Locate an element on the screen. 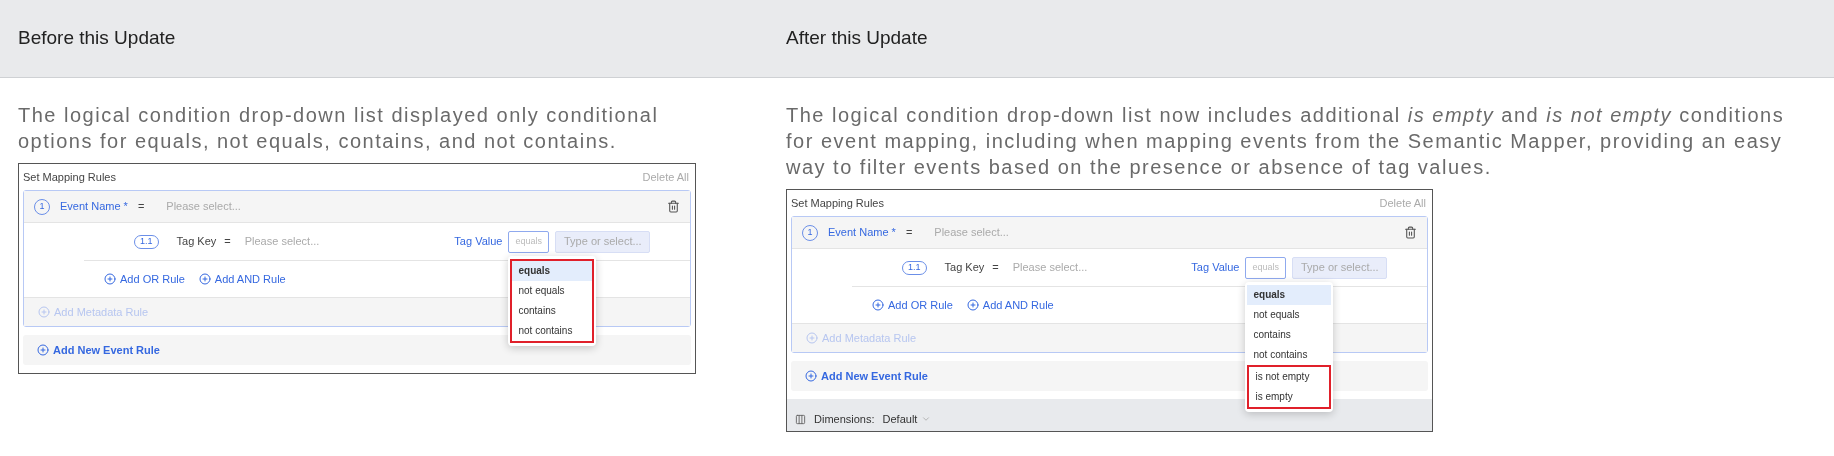  description-text: The logical condition drop-down list displayed only conditional options for equals, not equals, contains, and not contains. is located at coordinates (339, 128).